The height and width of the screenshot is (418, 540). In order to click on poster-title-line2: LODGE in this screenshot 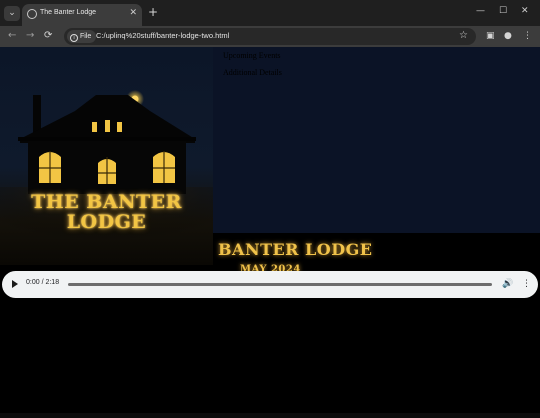, I will do `click(106, 222)`.